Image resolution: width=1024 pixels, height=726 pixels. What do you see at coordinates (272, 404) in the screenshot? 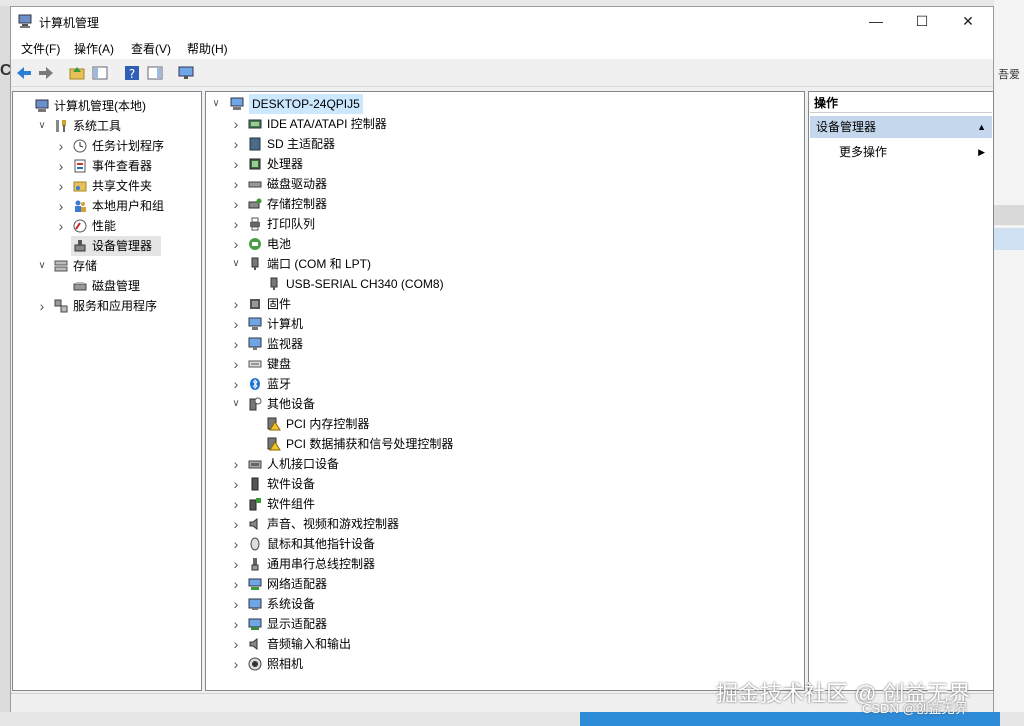
I see `device-item-row: ∨ 其他设备` at bounding box center [272, 404].